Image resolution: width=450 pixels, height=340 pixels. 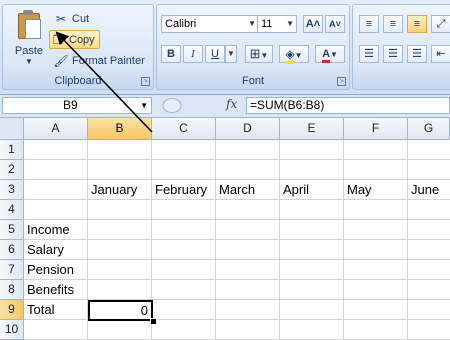 What do you see at coordinates (120, 310) in the screenshot?
I see `active-cell-b9: 0` at bounding box center [120, 310].